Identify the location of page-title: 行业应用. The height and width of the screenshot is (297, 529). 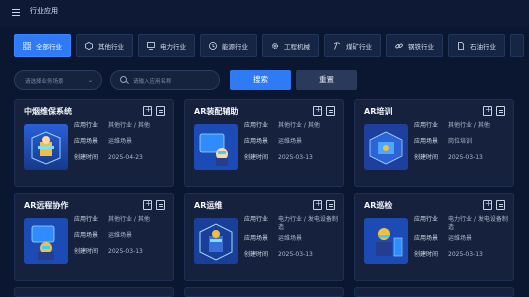
(44, 11).